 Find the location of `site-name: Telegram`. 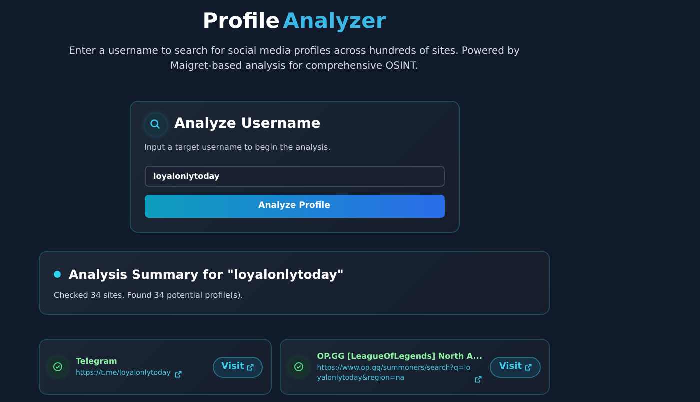

site-name: Telegram is located at coordinates (97, 362).